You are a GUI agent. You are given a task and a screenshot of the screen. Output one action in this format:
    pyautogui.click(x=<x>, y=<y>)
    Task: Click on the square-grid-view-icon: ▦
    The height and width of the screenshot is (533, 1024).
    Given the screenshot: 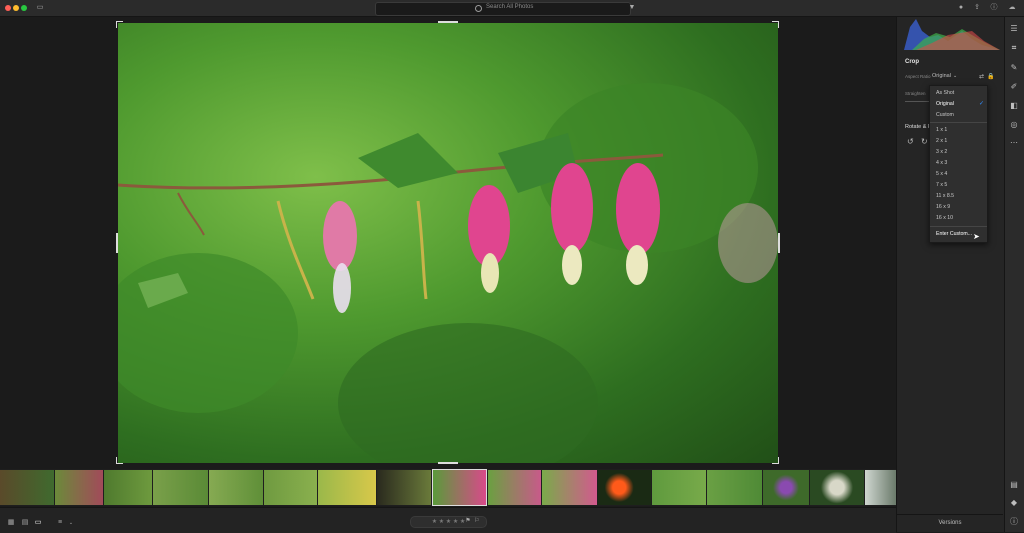 What is the action you would take?
    pyautogui.click(x=11, y=523)
    